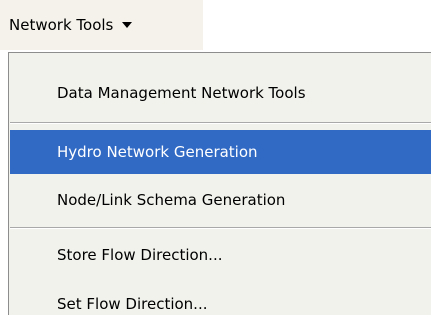 The width and height of the screenshot is (431, 326). Describe the element at coordinates (181, 93) in the screenshot. I see `menu-item-label: Data Management Network Tools` at that location.